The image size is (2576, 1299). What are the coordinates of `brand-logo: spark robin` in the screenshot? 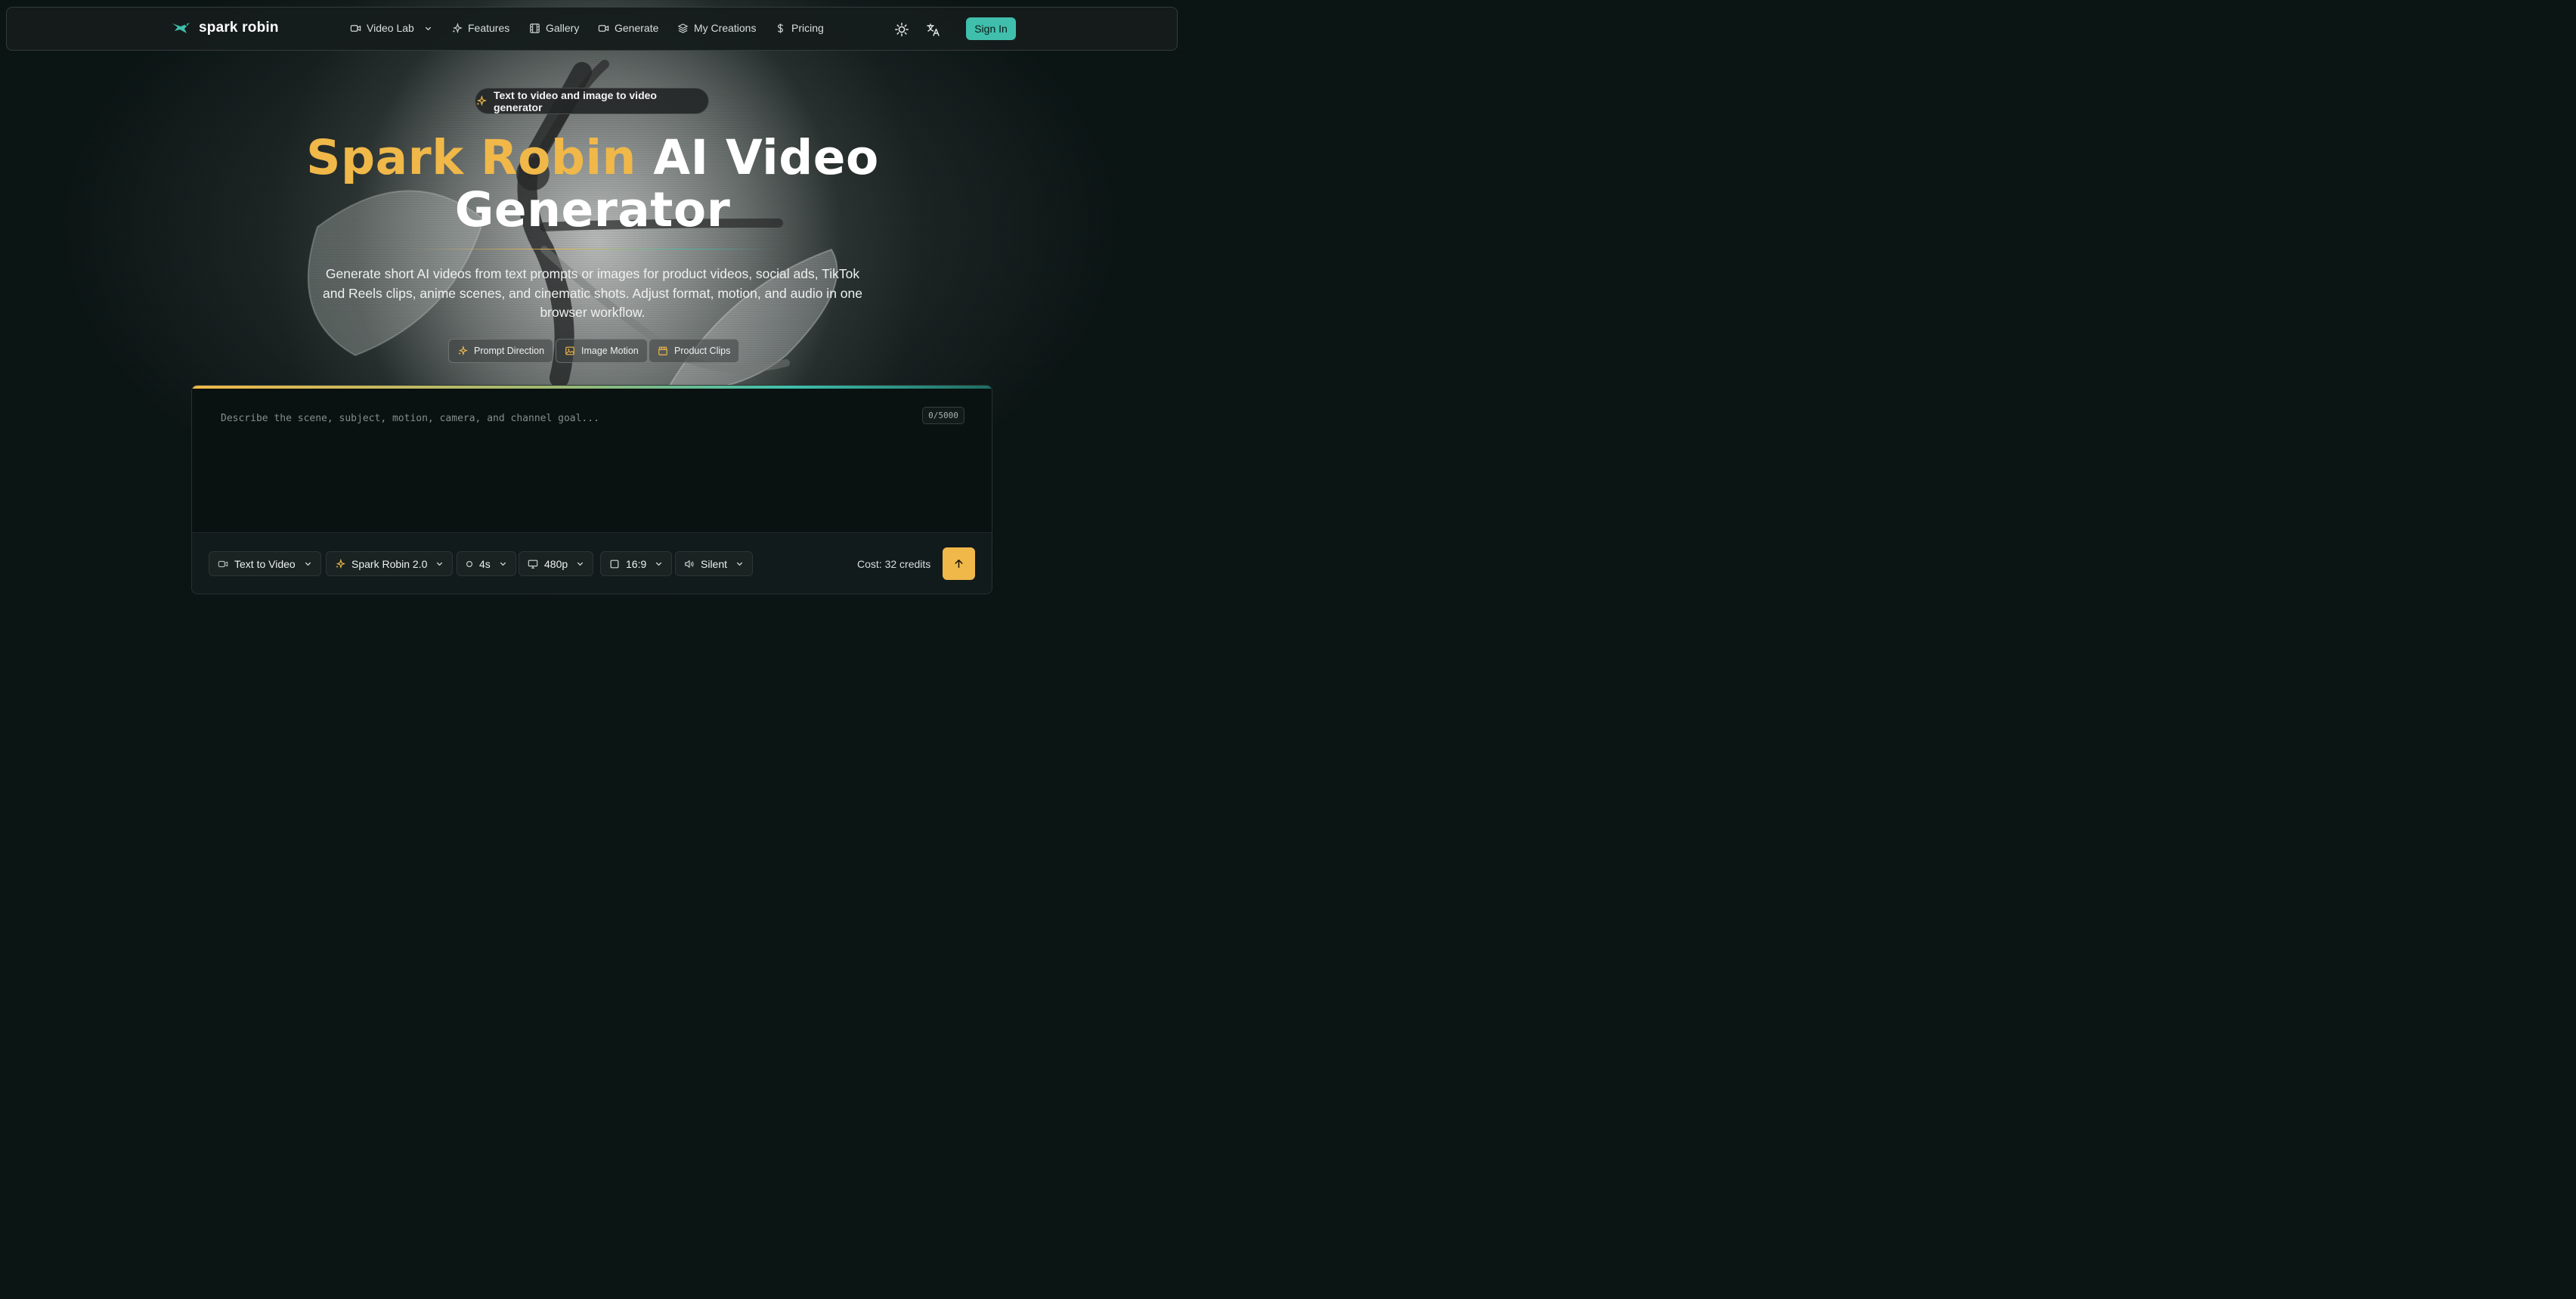 It's located at (225, 28).